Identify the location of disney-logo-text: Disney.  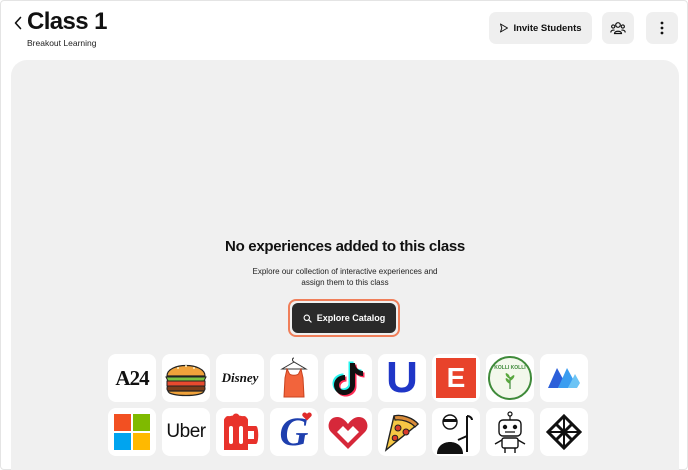
(240, 377).